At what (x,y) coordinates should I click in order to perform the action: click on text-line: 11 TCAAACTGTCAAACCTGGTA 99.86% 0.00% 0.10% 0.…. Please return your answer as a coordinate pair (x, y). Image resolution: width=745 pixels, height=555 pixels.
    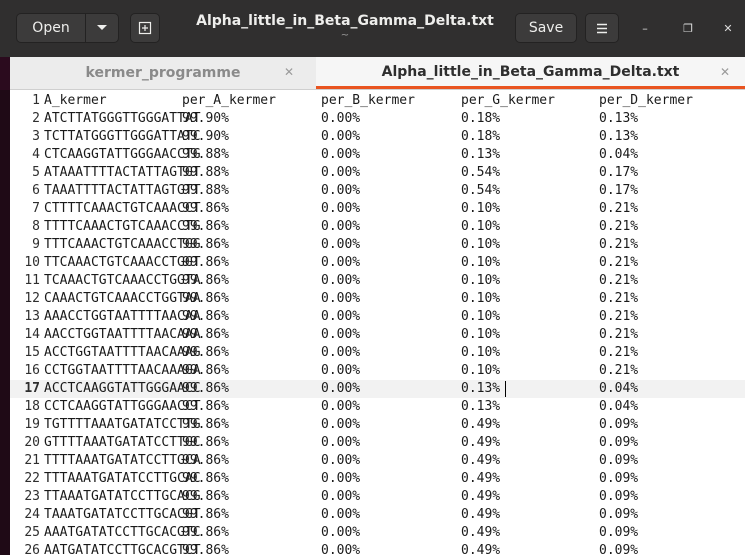
    Looking at the image, I should click on (377, 281).